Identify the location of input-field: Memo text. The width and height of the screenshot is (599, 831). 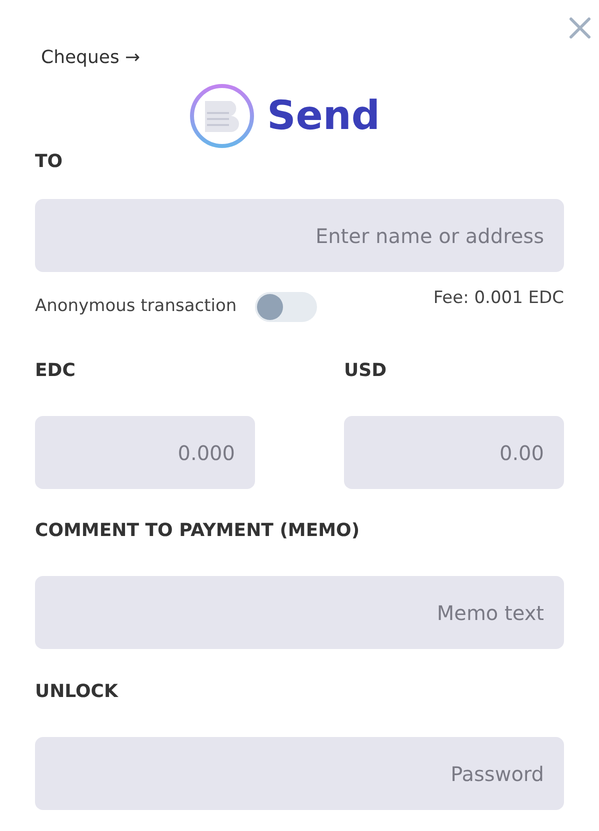
(299, 612).